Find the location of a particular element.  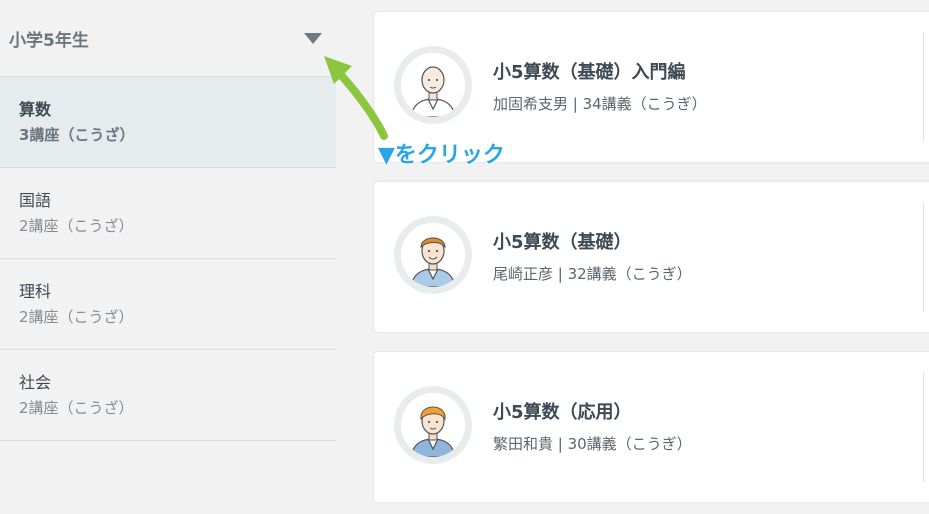

course-meta: 繁田和貴 | 30講義（こうぎ） is located at coordinates (592, 444).